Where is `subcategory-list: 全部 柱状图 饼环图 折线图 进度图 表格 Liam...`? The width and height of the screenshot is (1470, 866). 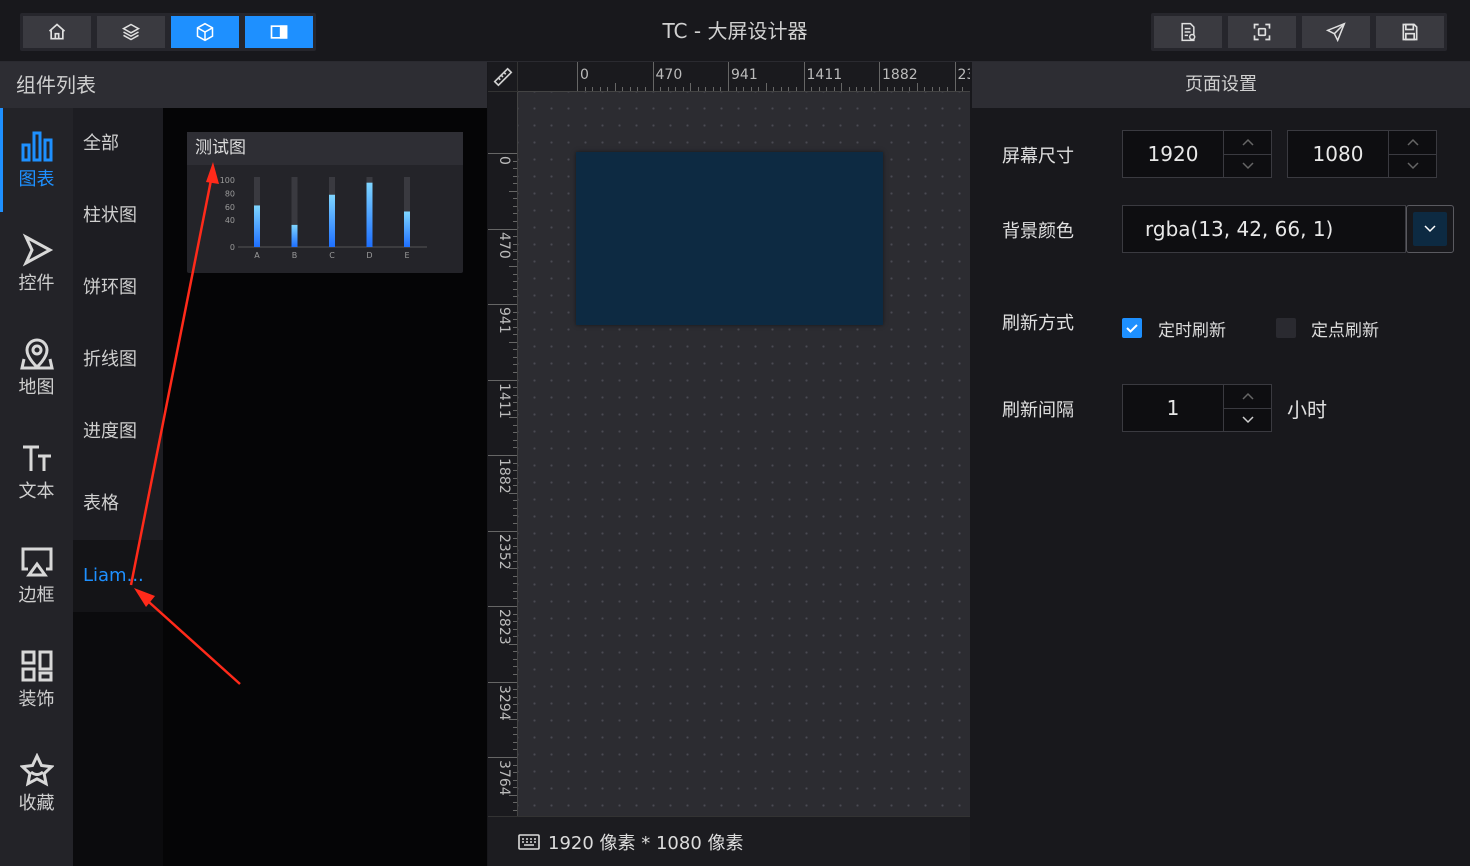 subcategory-list: 全部 柱状图 饼环图 折线图 进度图 表格 Liam... is located at coordinates (118, 487).